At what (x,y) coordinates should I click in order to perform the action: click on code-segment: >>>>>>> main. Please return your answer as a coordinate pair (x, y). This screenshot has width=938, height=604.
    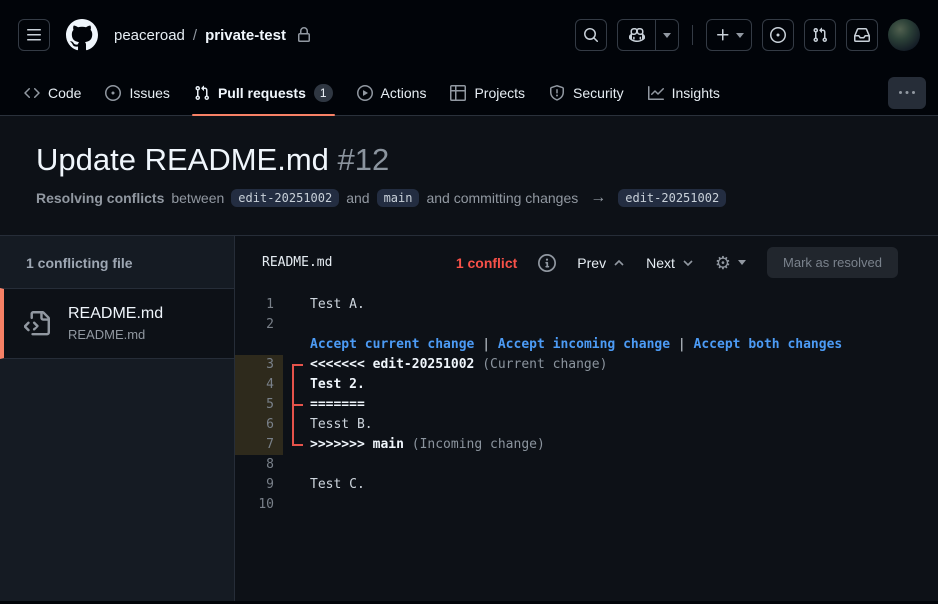
    Looking at the image, I should click on (361, 444).